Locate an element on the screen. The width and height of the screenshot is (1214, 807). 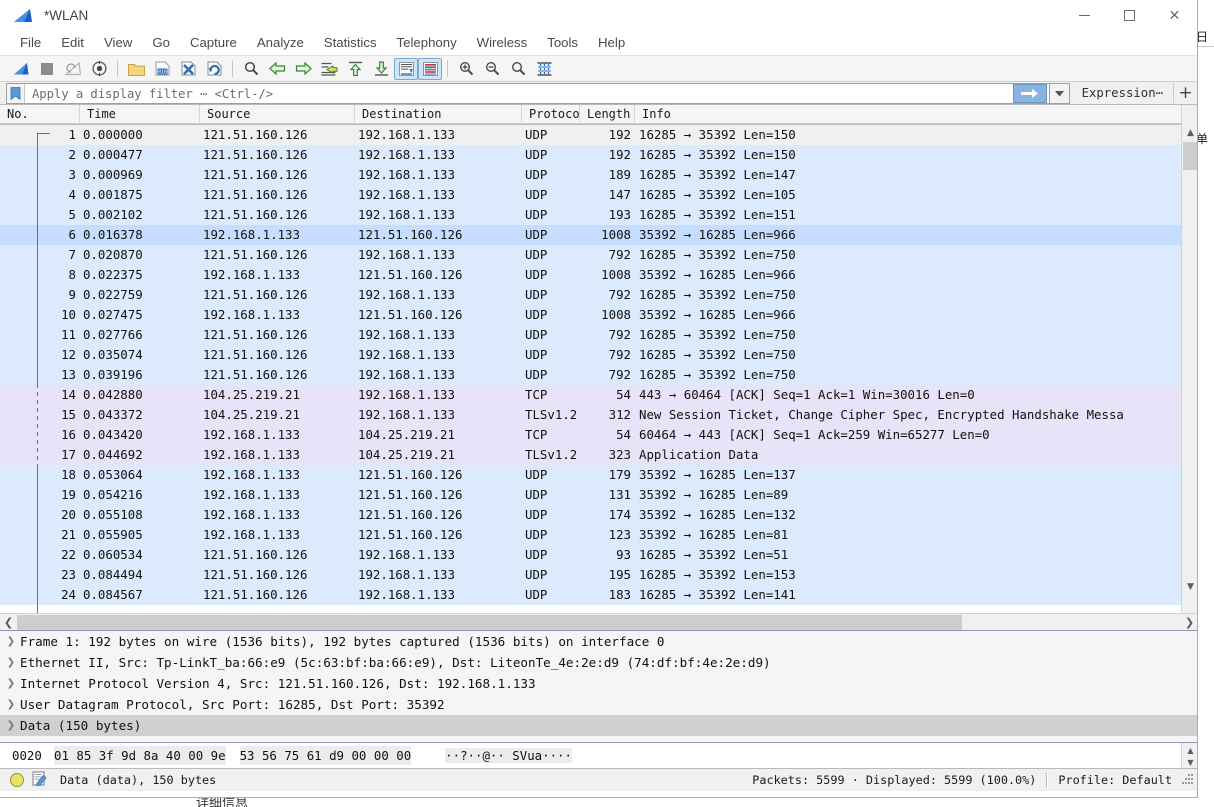
restart-capture-icon is located at coordinates (73, 69).